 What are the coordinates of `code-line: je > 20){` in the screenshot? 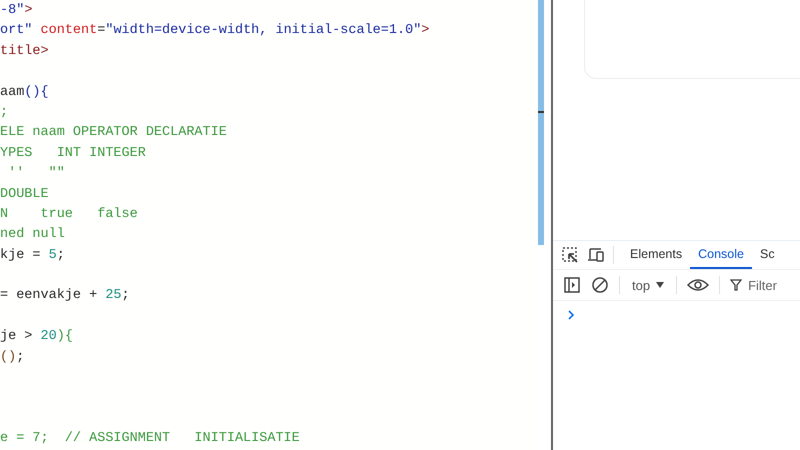 It's located at (36, 336).